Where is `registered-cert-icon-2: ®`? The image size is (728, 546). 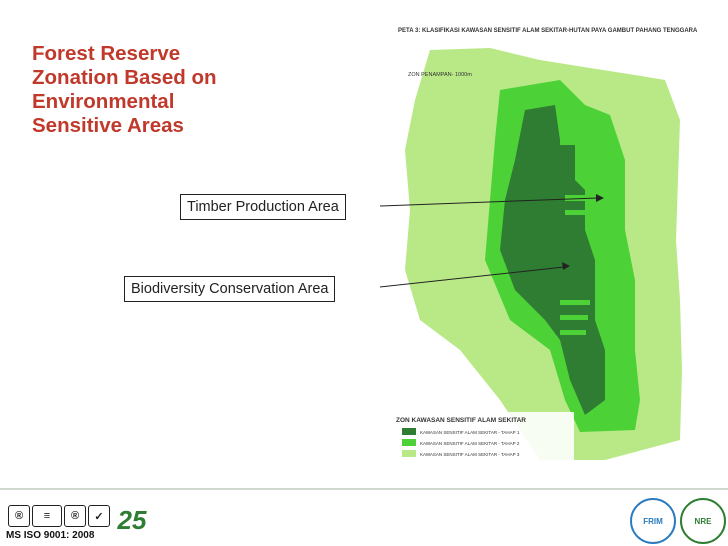 registered-cert-icon-2: ® is located at coordinates (75, 516).